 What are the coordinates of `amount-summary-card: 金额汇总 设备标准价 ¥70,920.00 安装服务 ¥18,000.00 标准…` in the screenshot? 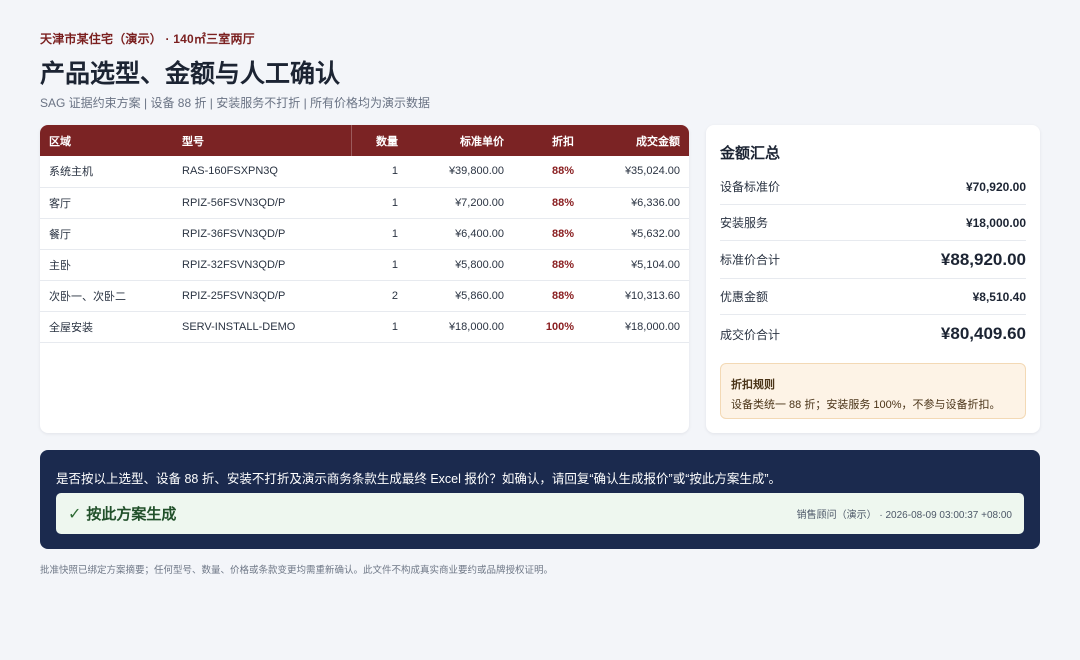 It's located at (873, 279).